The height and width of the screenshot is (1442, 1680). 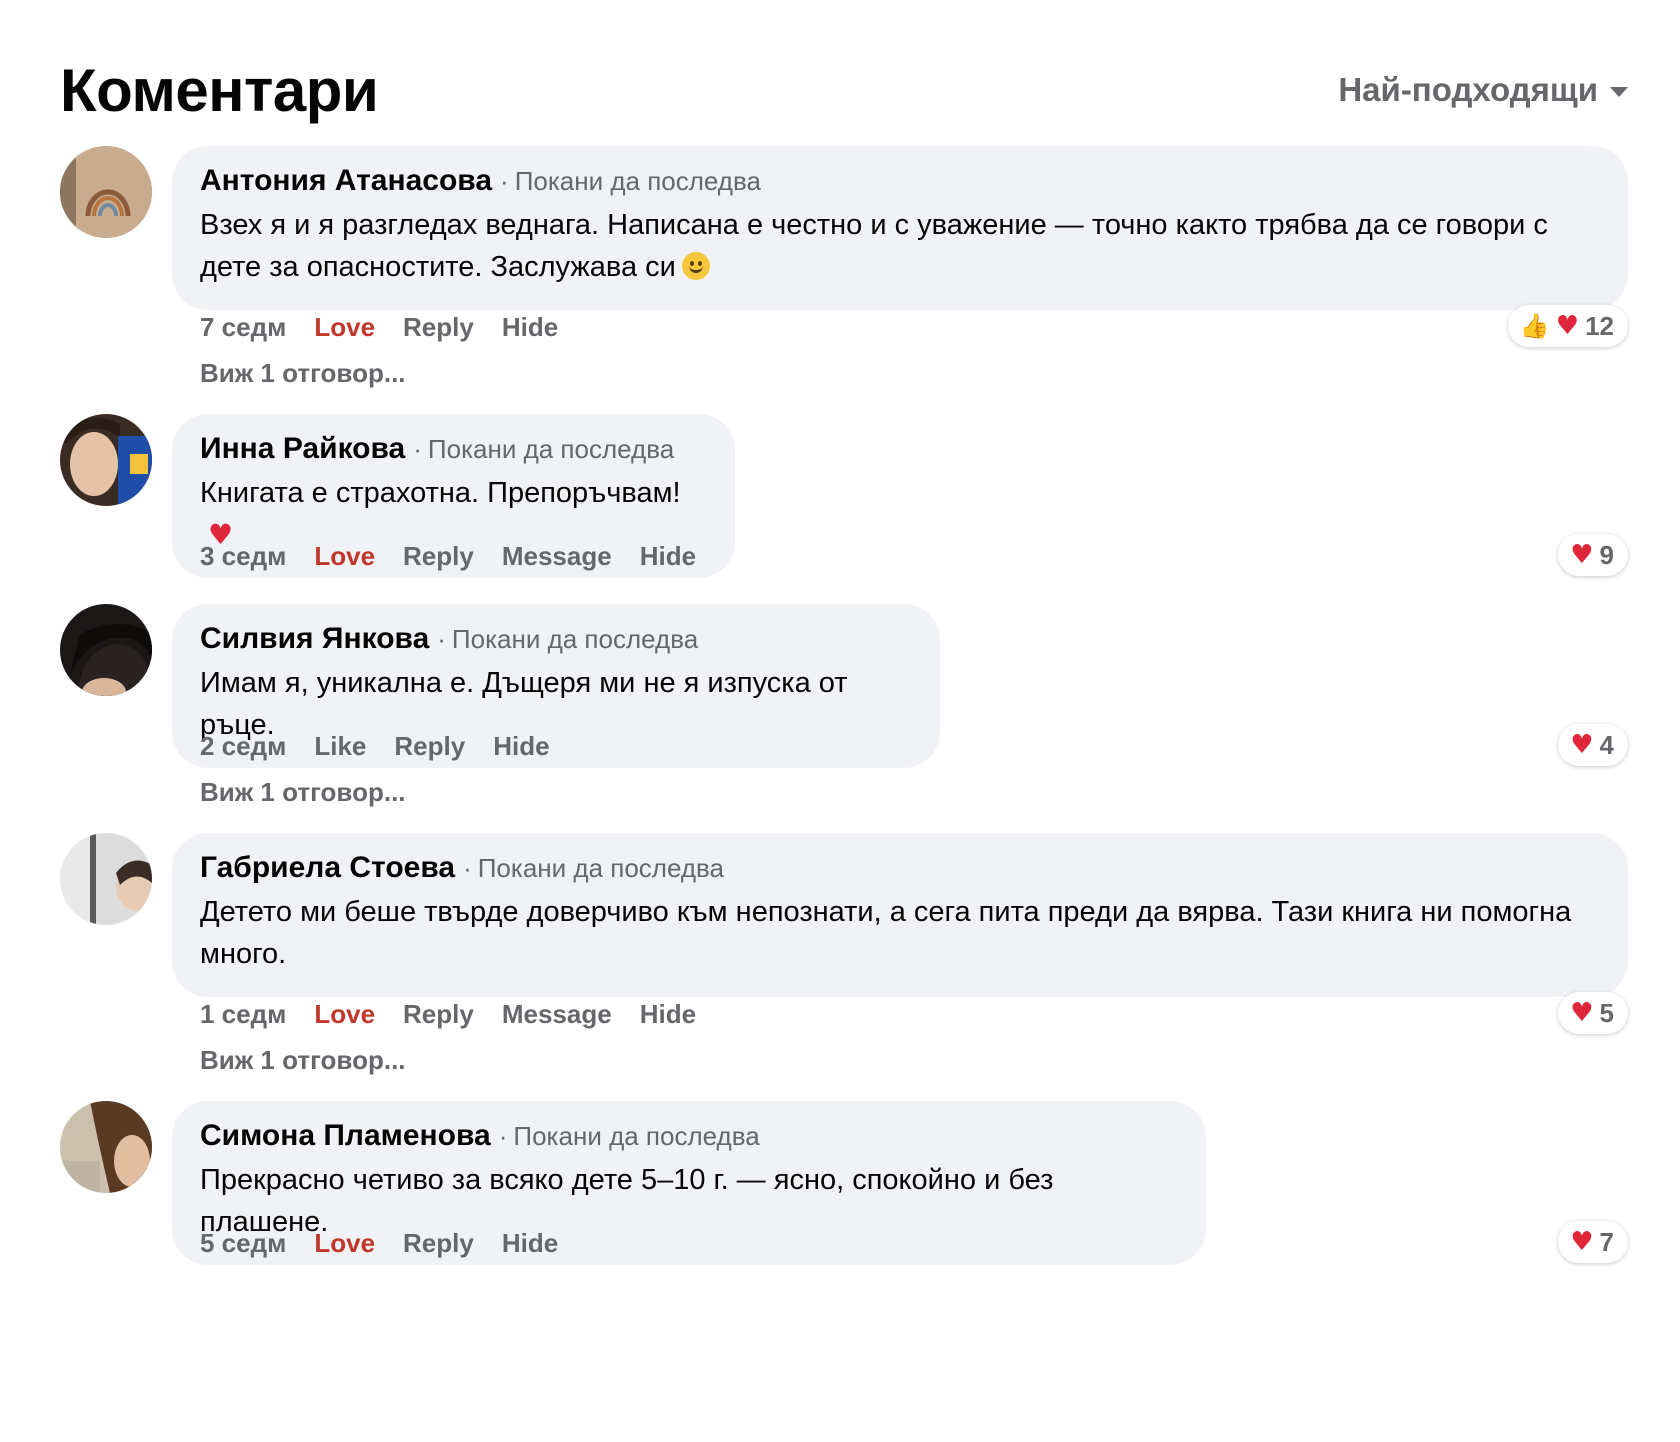 I want to click on reactions-badge: ♥ 5, so click(x=1593, y=1013).